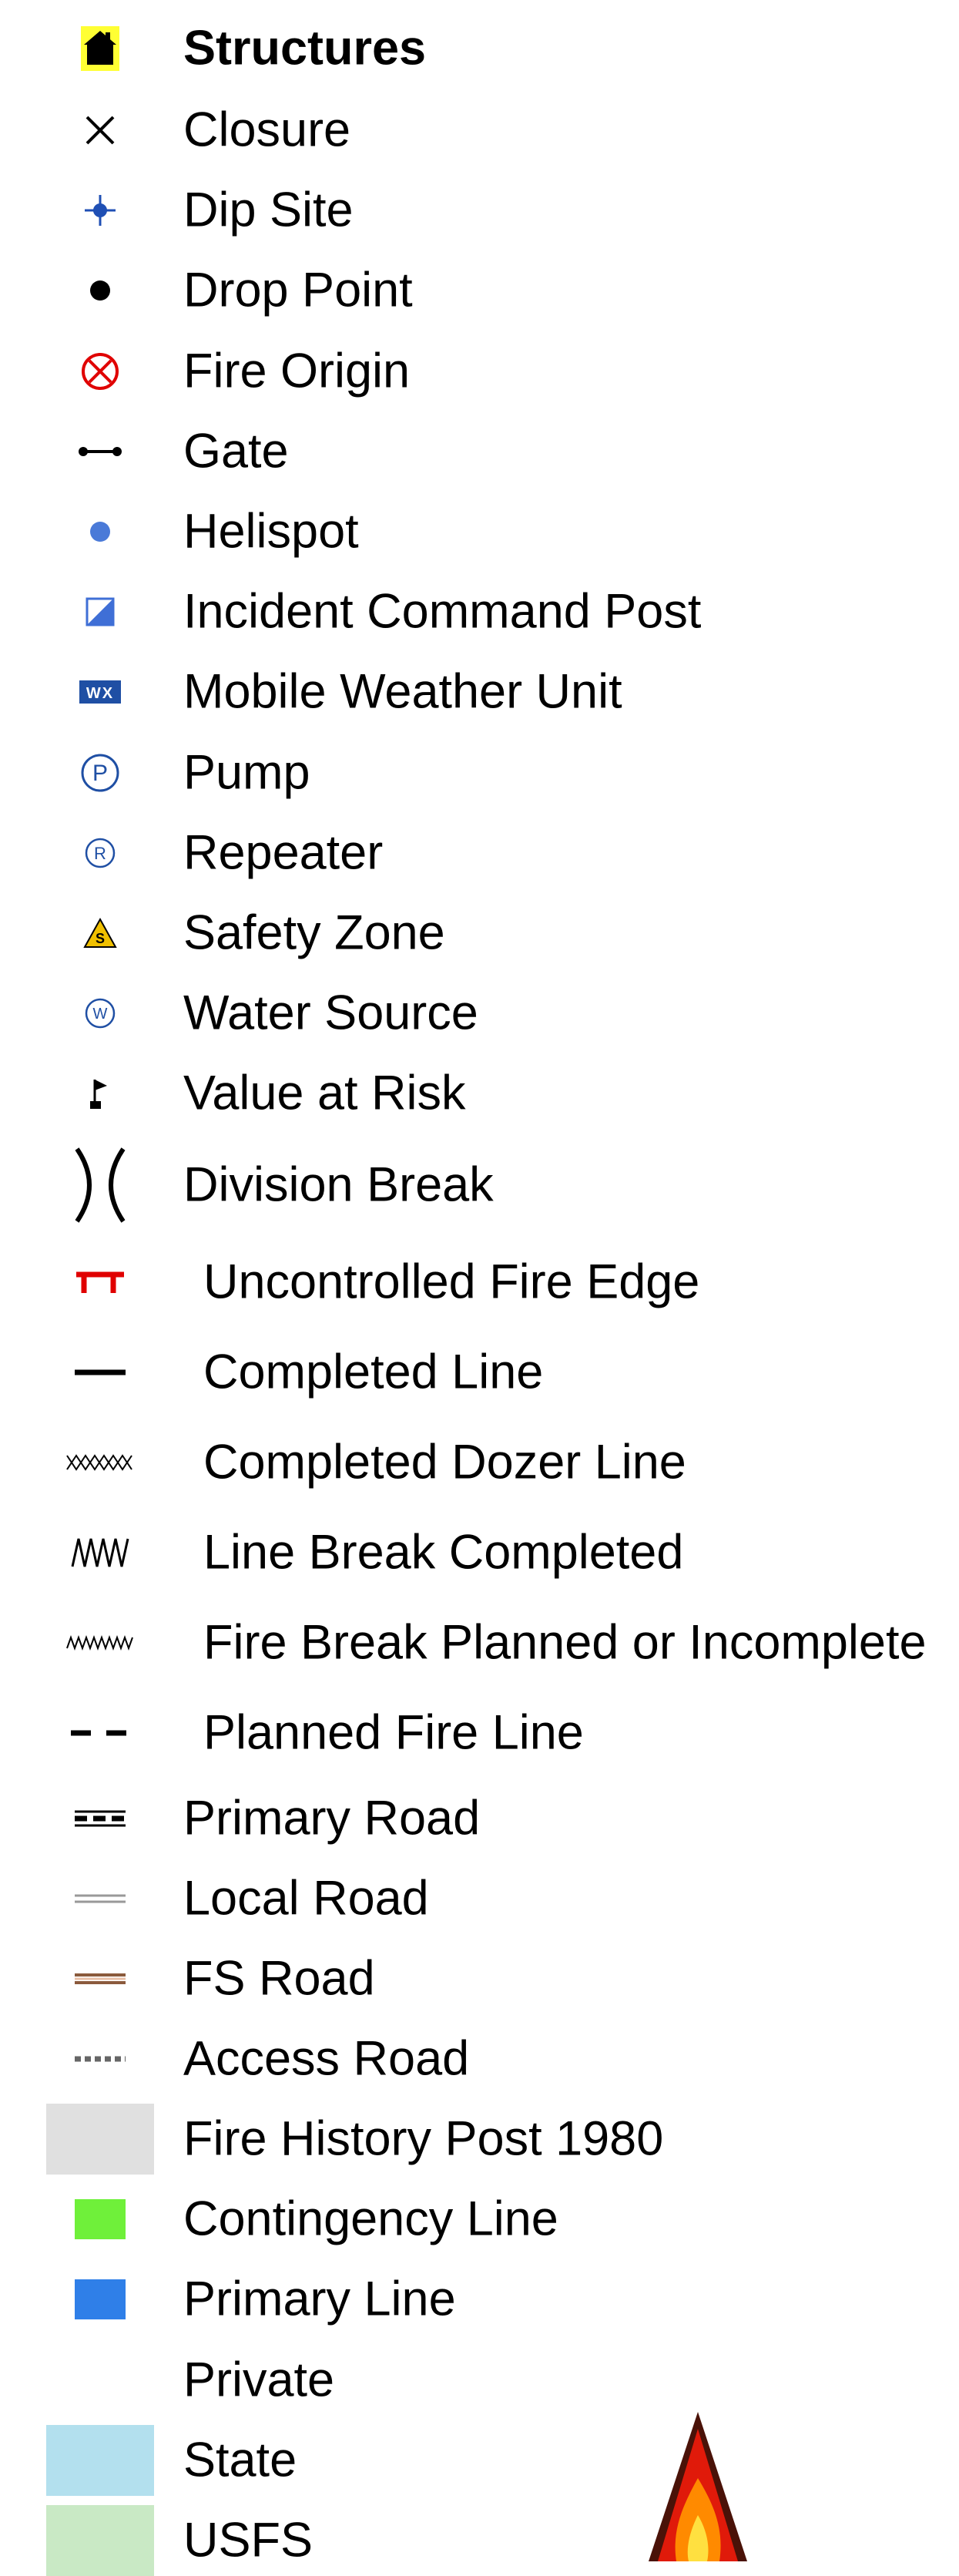  Describe the element at coordinates (100, 1372) in the screenshot. I see `solid-line-icon` at that location.